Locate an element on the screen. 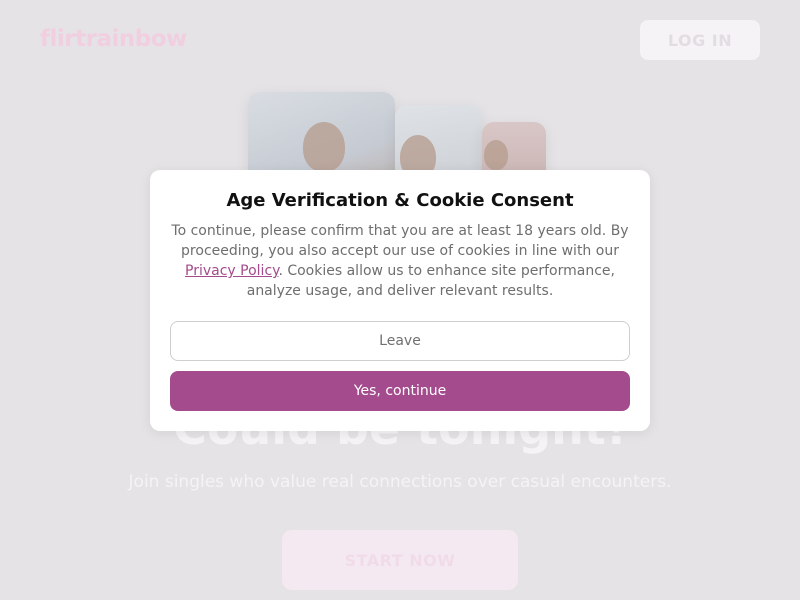 This screenshot has width=800, height=600. site-logo: flirtrainbow is located at coordinates (113, 39).